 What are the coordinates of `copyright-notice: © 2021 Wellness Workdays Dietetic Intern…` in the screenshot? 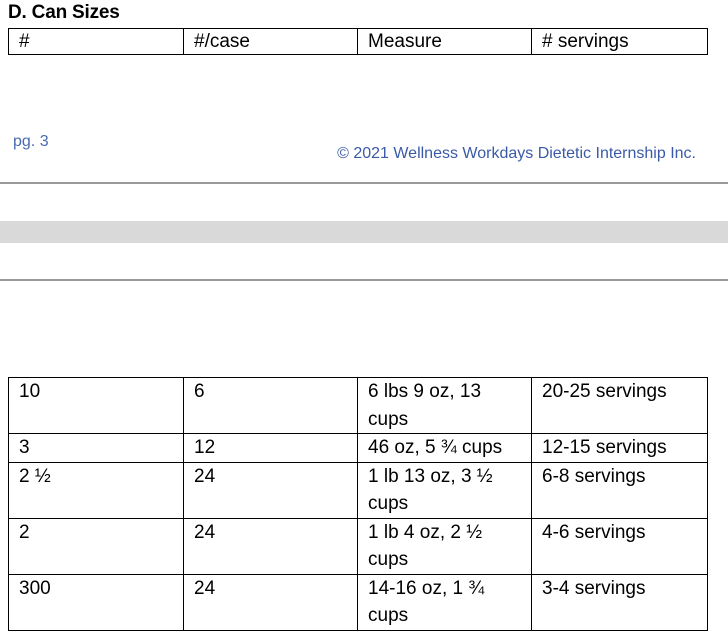 It's located at (516, 153).